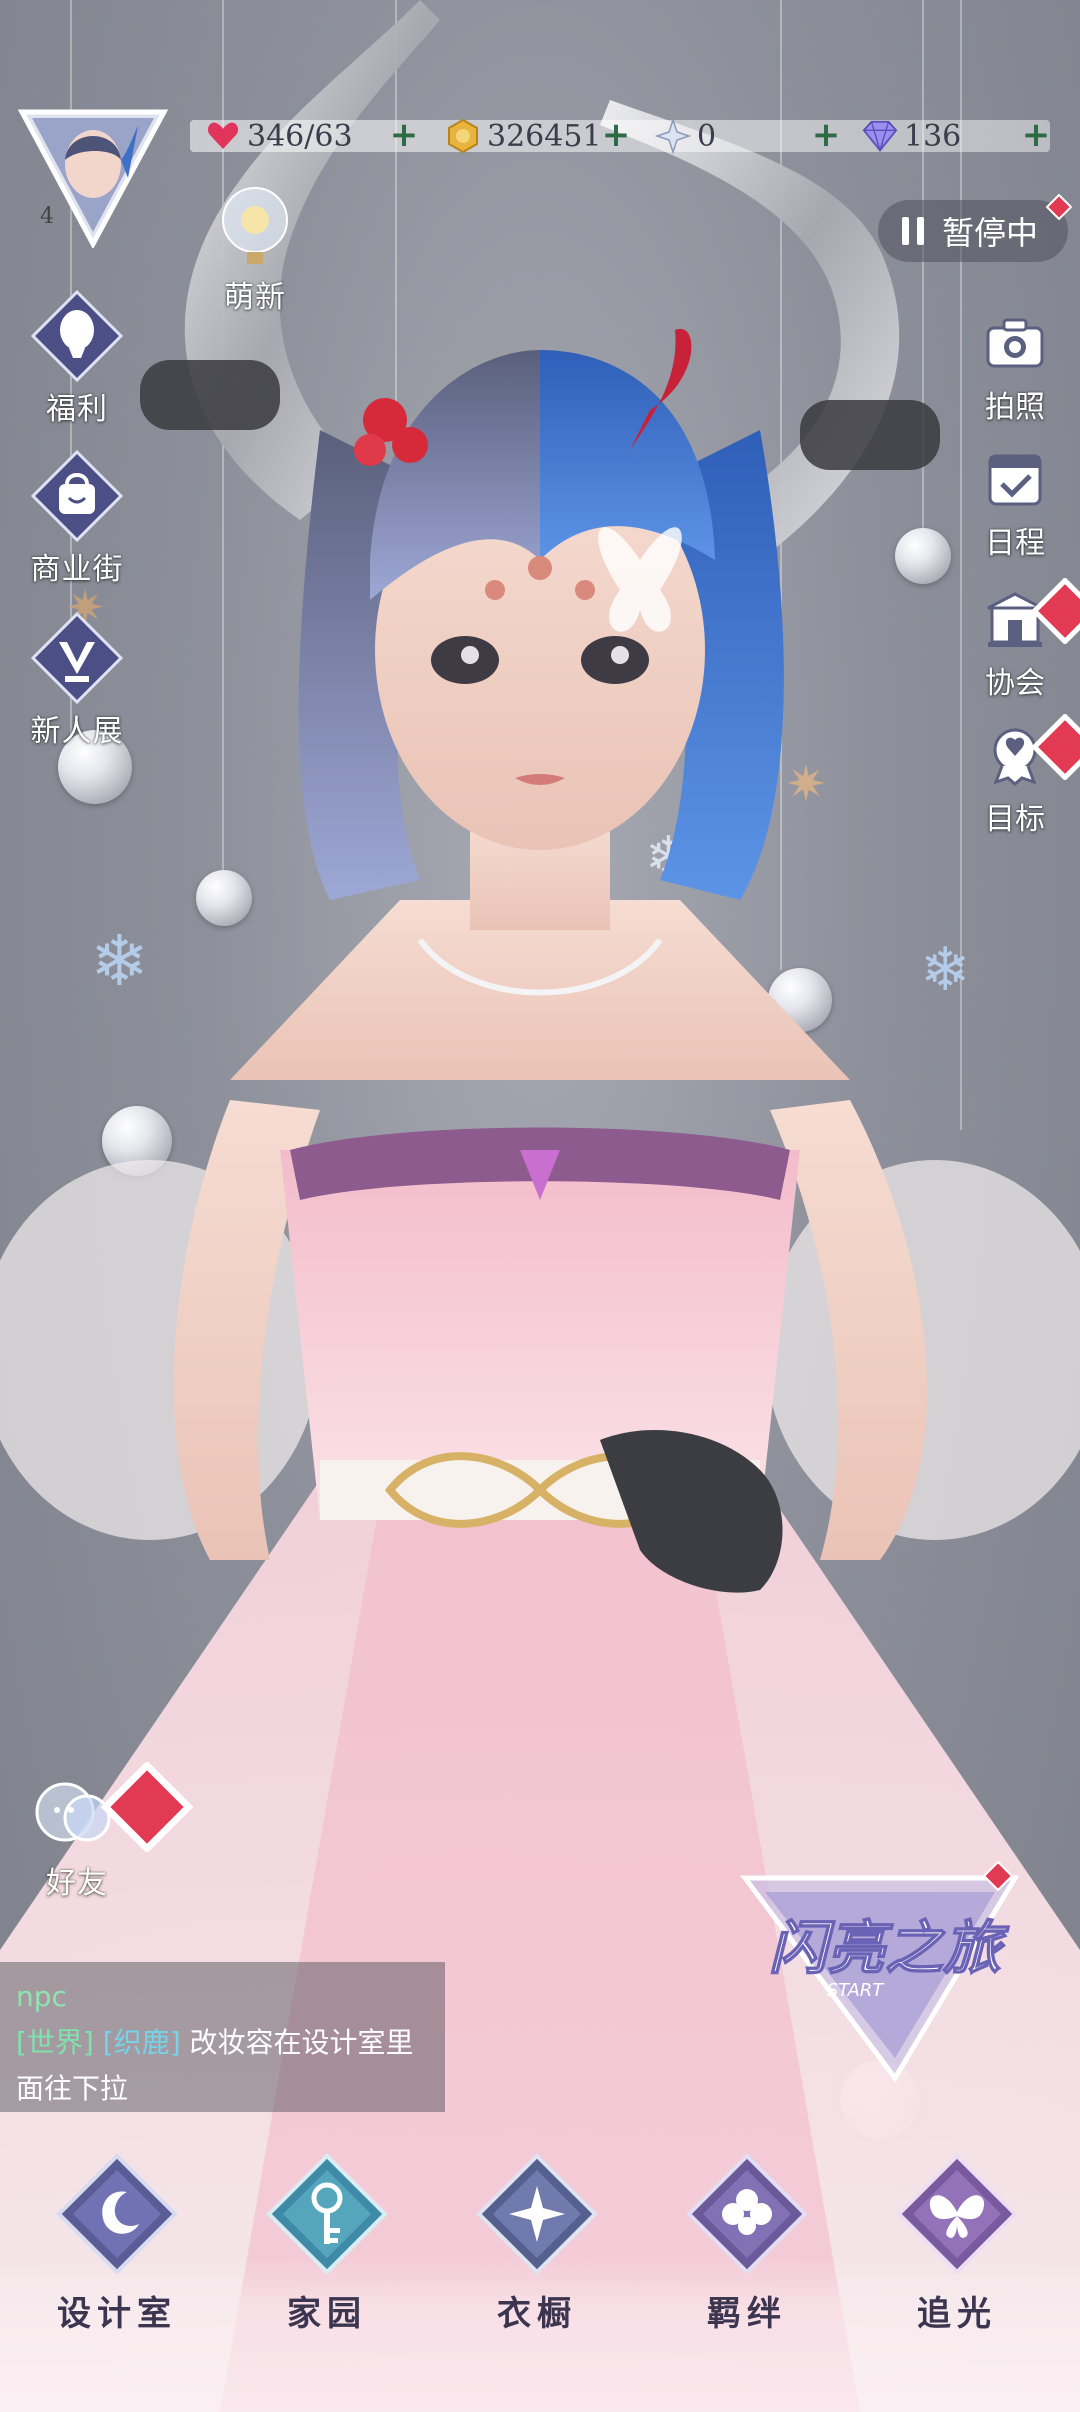 This screenshot has height=2412, width=1080. I want to click on gold-coin-icon, so click(463, 136).